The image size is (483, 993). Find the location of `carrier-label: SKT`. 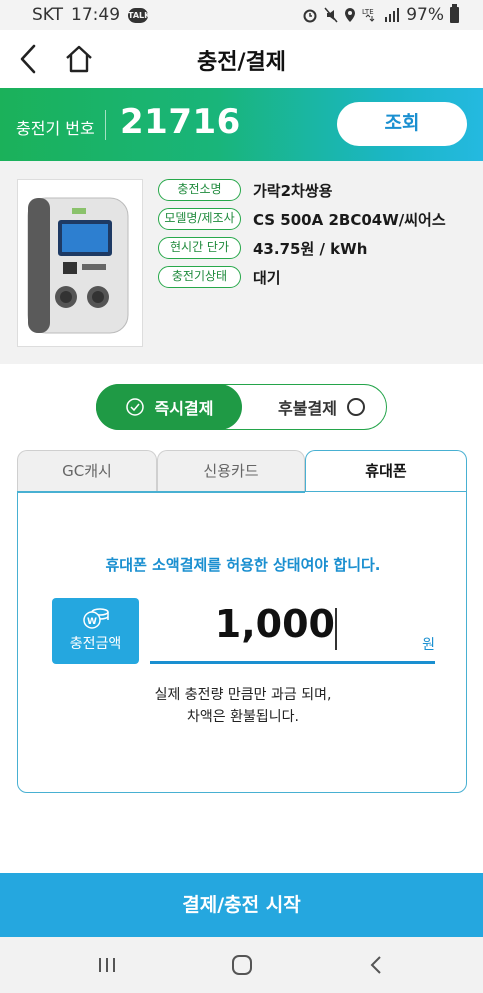

carrier-label: SKT is located at coordinates (48, 15).